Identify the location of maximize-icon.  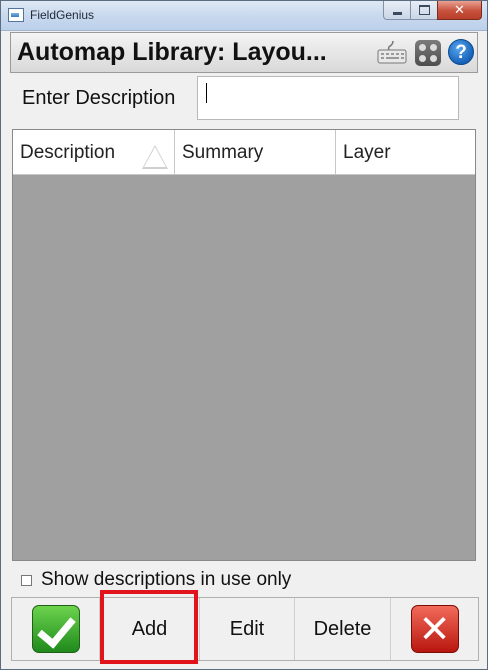
(424, 10).